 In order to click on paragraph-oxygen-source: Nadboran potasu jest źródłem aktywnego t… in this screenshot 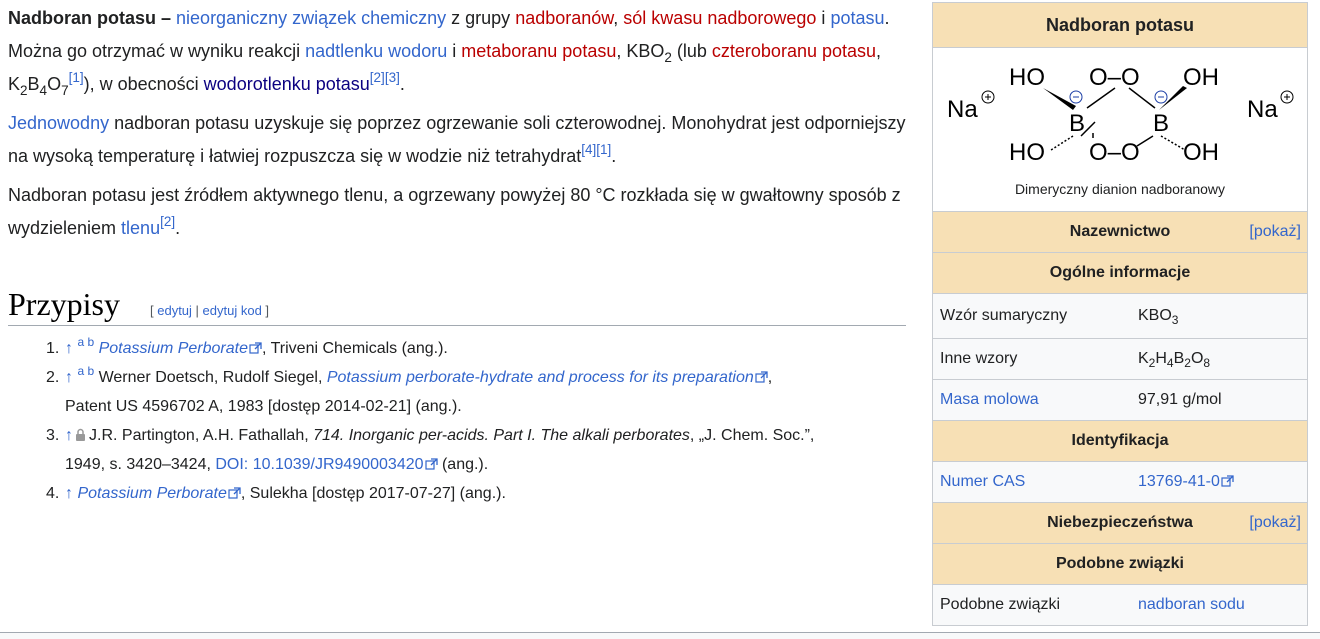, I will do `click(454, 211)`.